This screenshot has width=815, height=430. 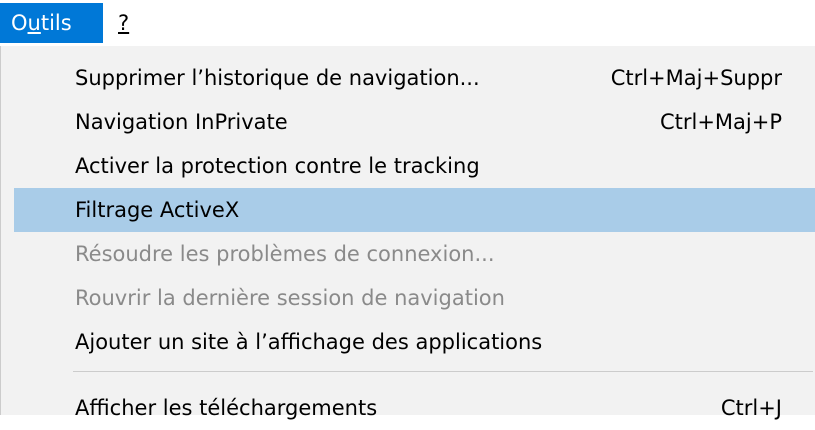 I want to click on menu-outils-prefix: O, so click(x=19, y=23).